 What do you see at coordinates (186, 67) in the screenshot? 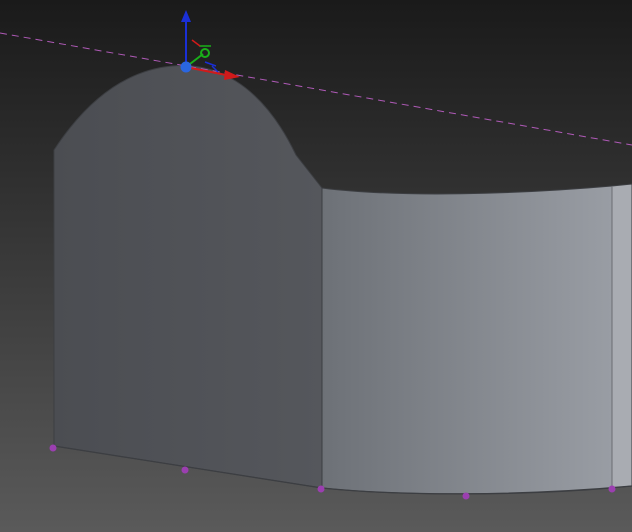
I see `pivot-point-icon` at bounding box center [186, 67].